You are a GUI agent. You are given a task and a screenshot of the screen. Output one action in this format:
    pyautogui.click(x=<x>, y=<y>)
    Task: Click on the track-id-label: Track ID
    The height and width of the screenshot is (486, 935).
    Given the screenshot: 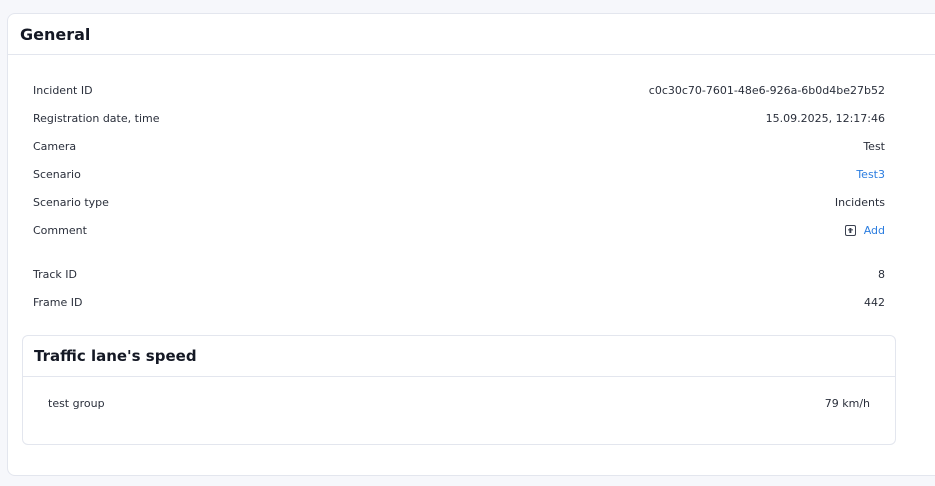 What is the action you would take?
    pyautogui.click(x=55, y=274)
    